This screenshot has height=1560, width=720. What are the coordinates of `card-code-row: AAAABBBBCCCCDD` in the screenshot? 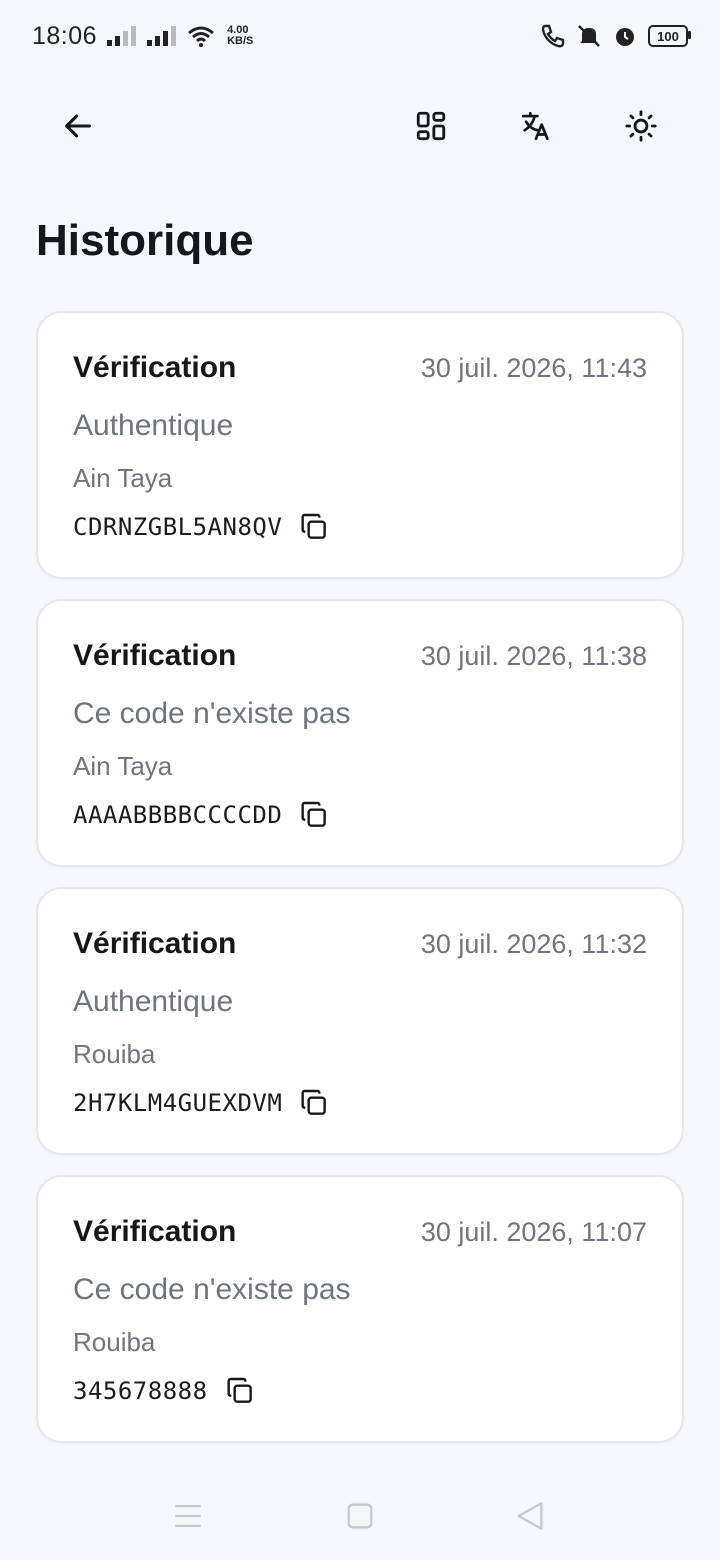 It's located at (201, 815).